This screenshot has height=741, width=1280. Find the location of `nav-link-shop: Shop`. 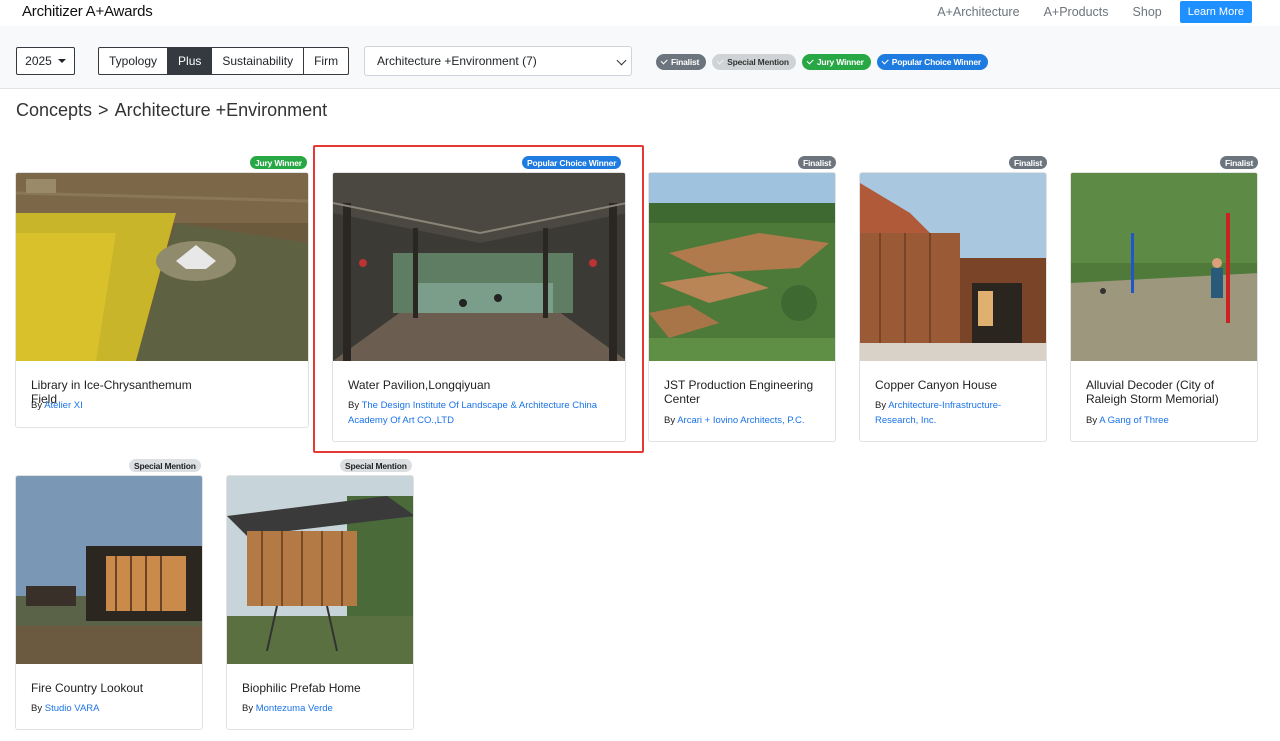

nav-link-shop: Shop is located at coordinates (1147, 12).